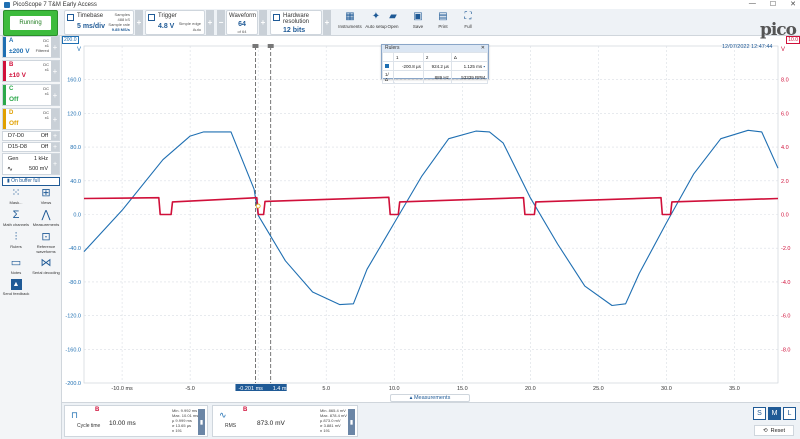  What do you see at coordinates (97, 410) in the screenshot?
I see `measurement-channel: B` at bounding box center [97, 410].